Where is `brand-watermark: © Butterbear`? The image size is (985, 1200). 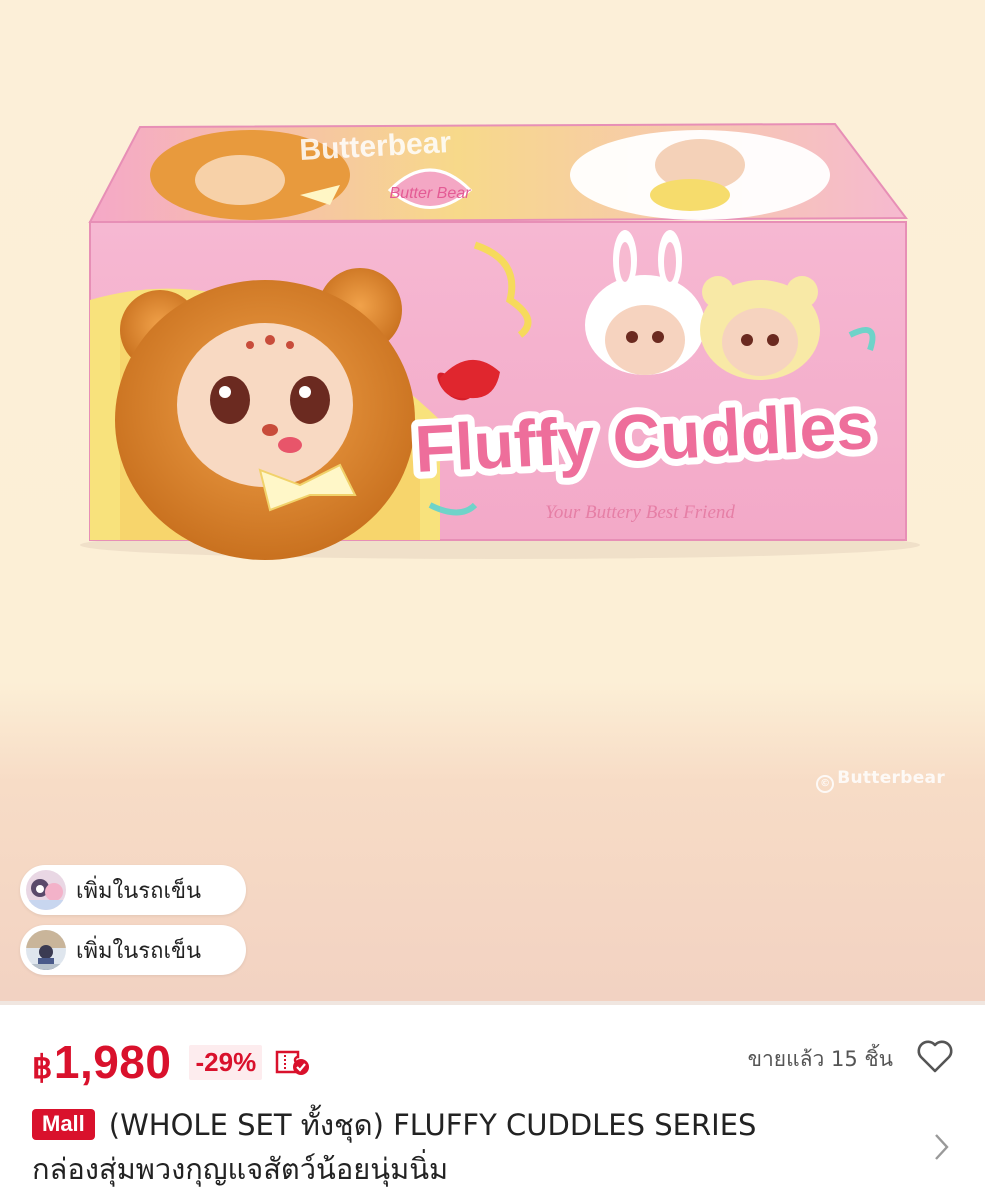 brand-watermark: © Butterbear is located at coordinates (880, 780).